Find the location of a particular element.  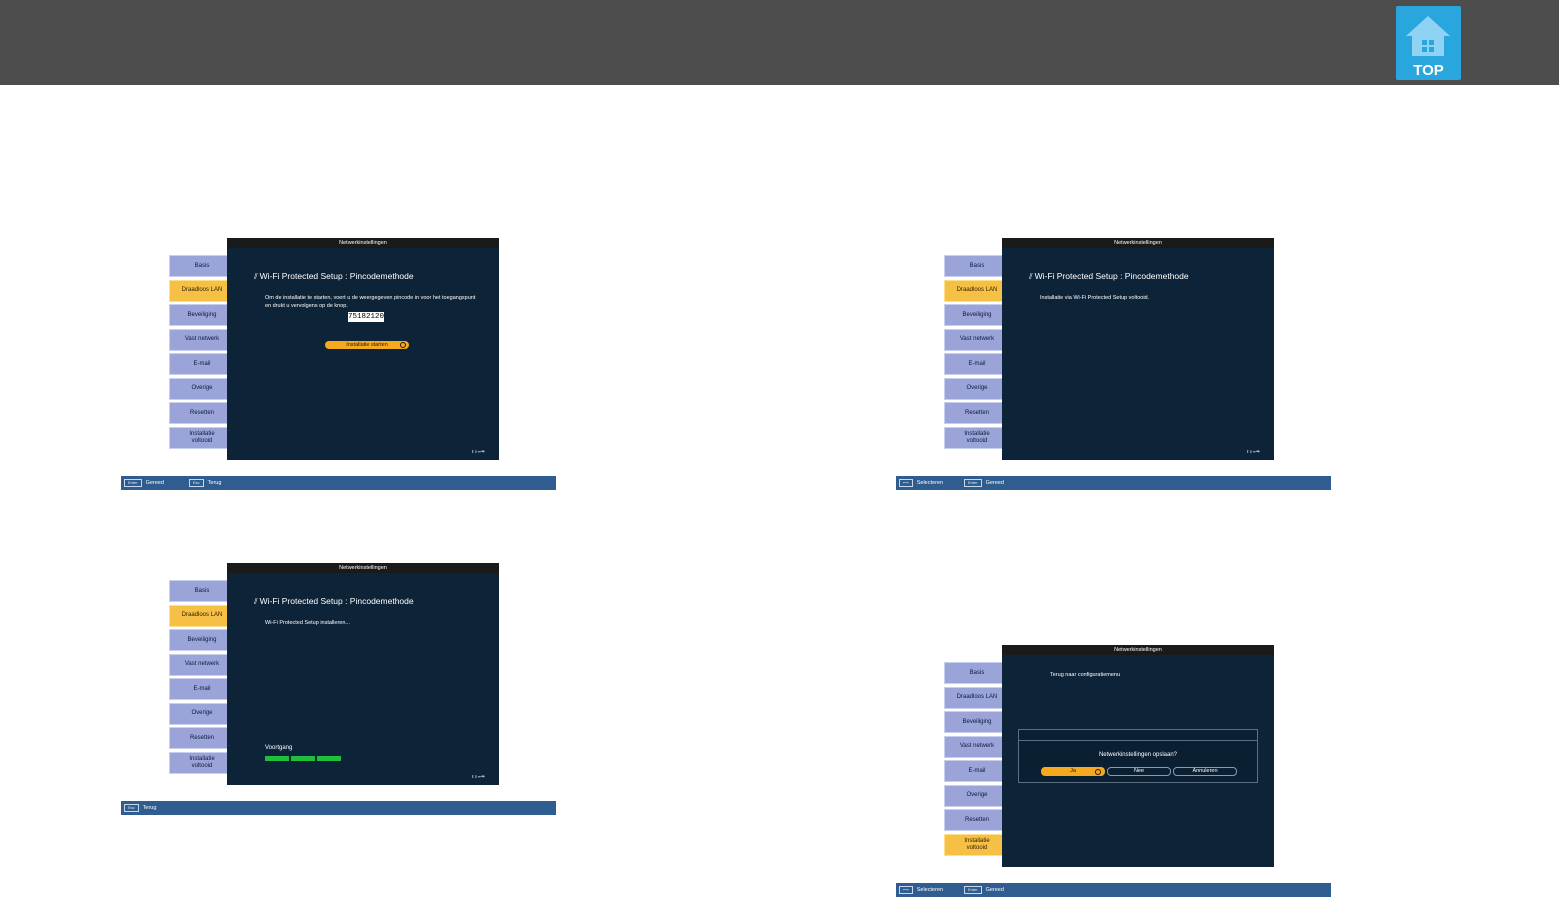

top-bar is located at coordinates (779, 42).